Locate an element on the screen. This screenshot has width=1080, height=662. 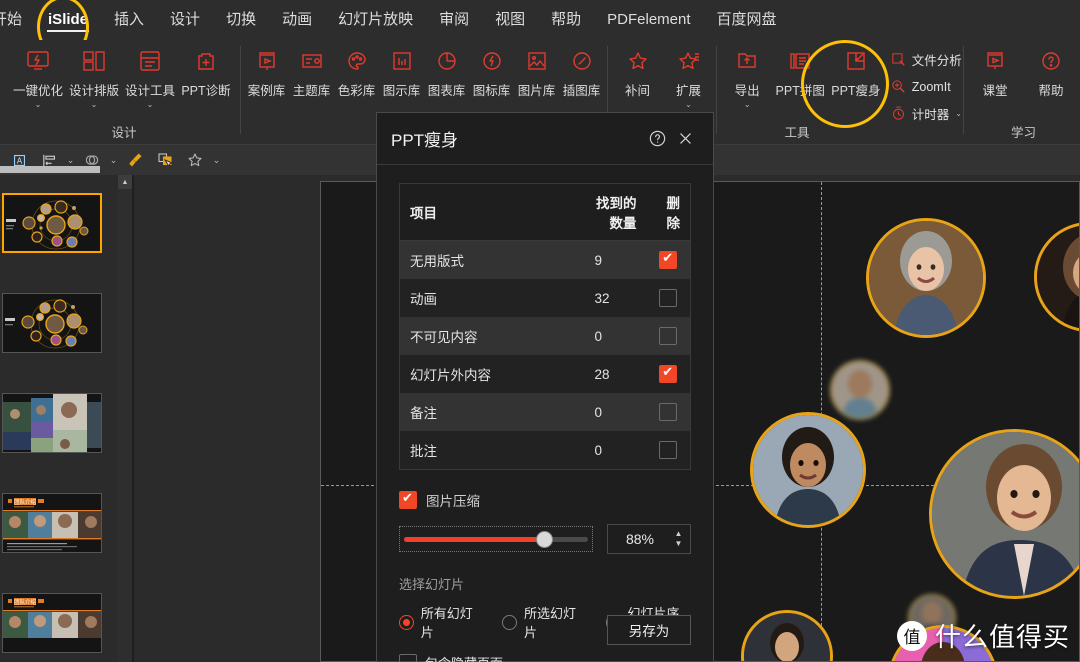
ribbon-btn-image-library: 图片库 is located at coordinates (536, 71).